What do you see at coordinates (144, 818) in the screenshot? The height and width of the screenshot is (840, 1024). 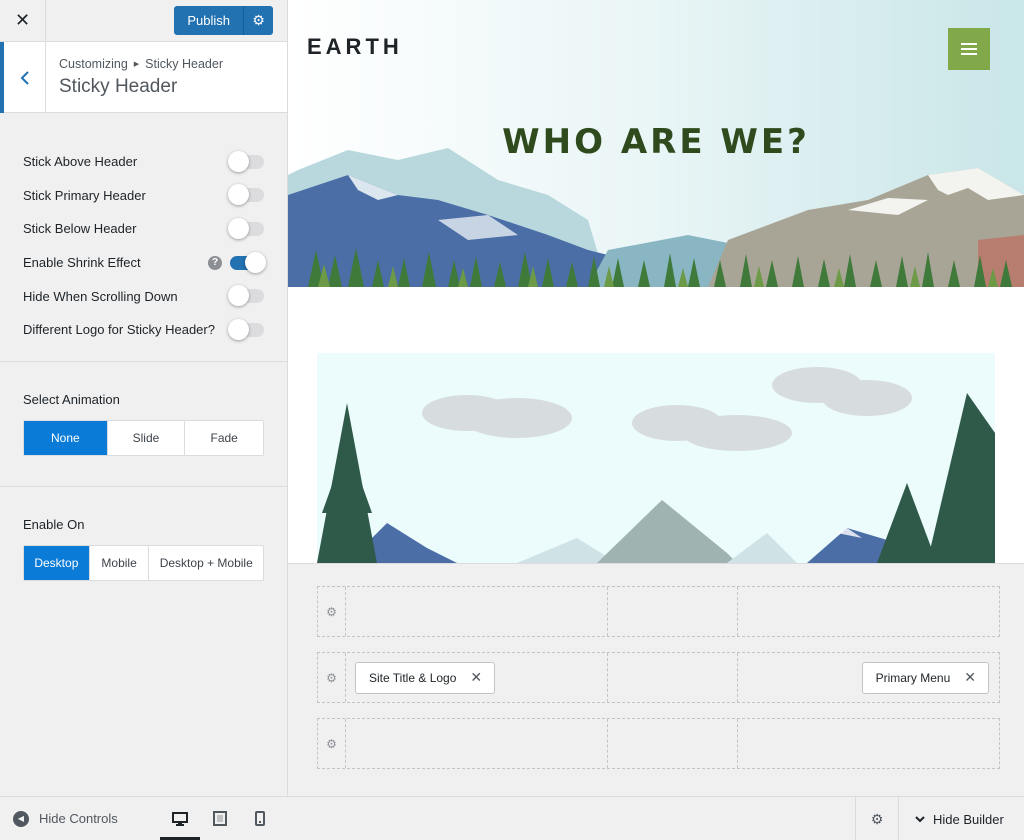 I see `panel-footer: ◀ Hide Controls` at bounding box center [144, 818].